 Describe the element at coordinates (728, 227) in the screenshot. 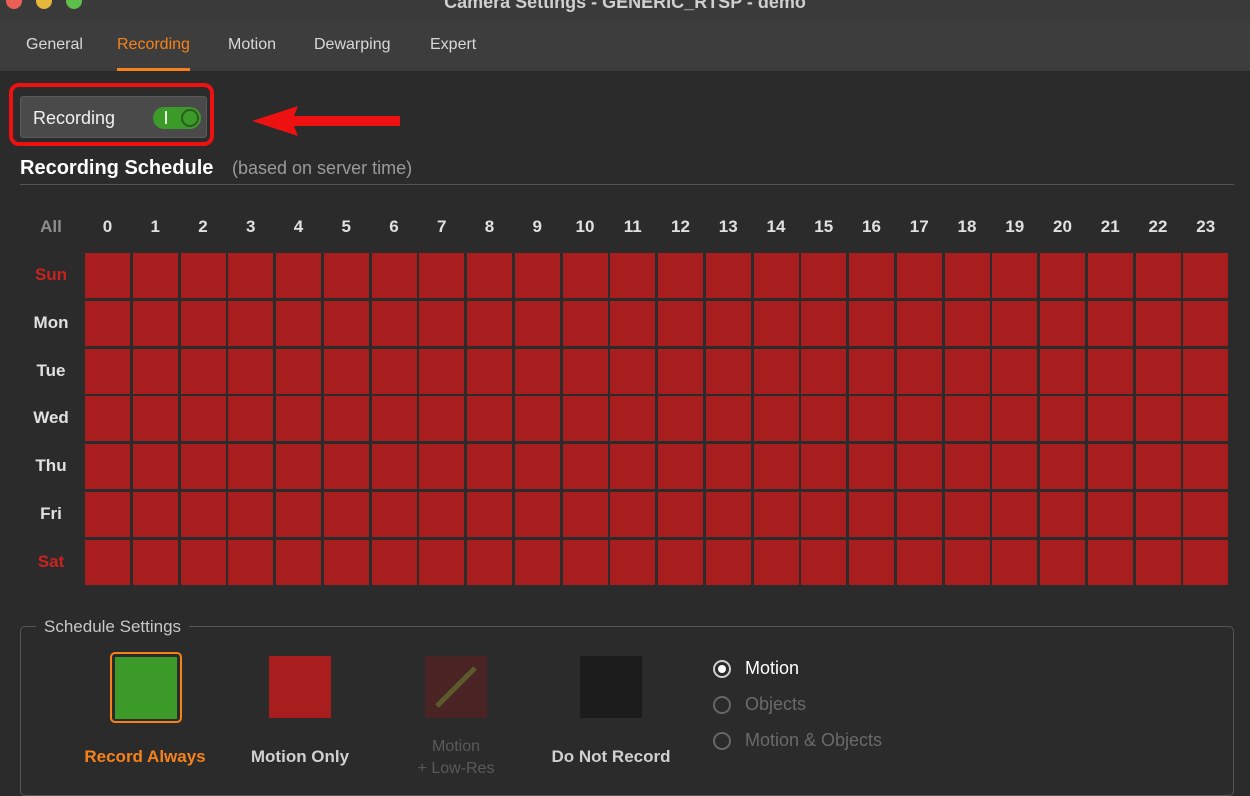

I see `hour-header: 13` at that location.